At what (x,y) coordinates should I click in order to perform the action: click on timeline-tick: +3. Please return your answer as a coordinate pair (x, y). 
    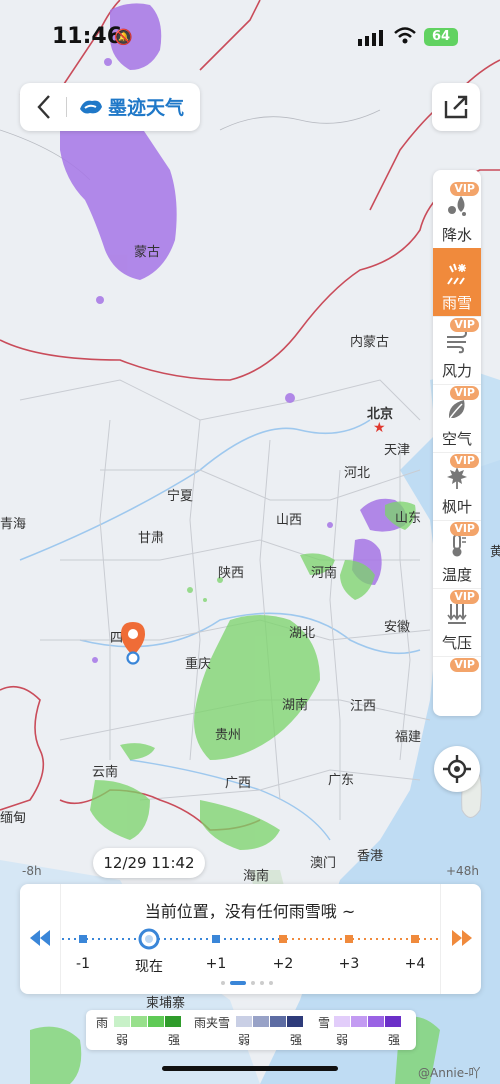
    Looking at the image, I should click on (349, 964).